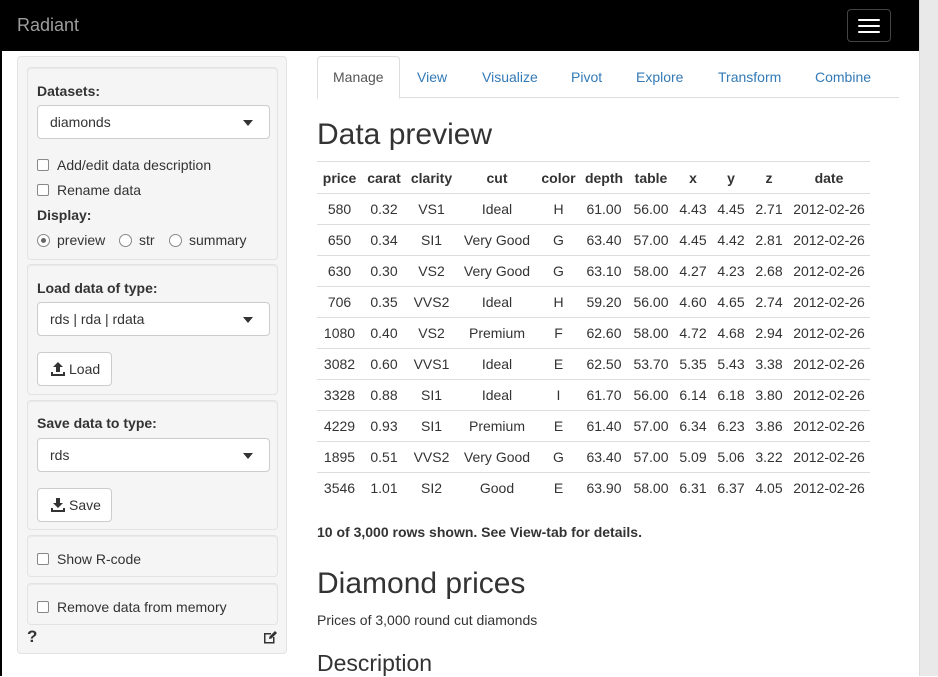 Image resolution: width=938 pixels, height=677 pixels. What do you see at coordinates (651, 364) in the screenshot?
I see `table-cell: 53.70` at bounding box center [651, 364].